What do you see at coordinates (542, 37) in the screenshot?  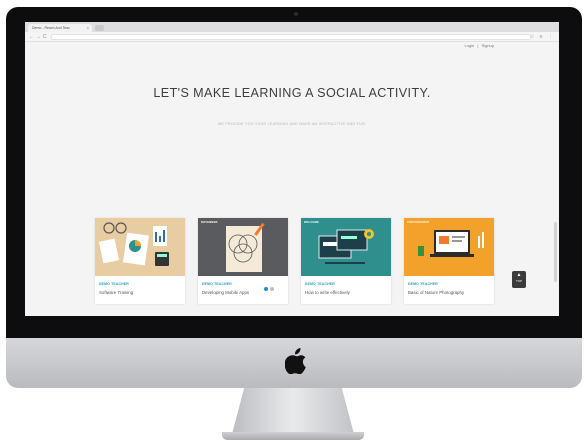 I see `toolbar-icons: ☆ ≡ ⋮` at bounding box center [542, 37].